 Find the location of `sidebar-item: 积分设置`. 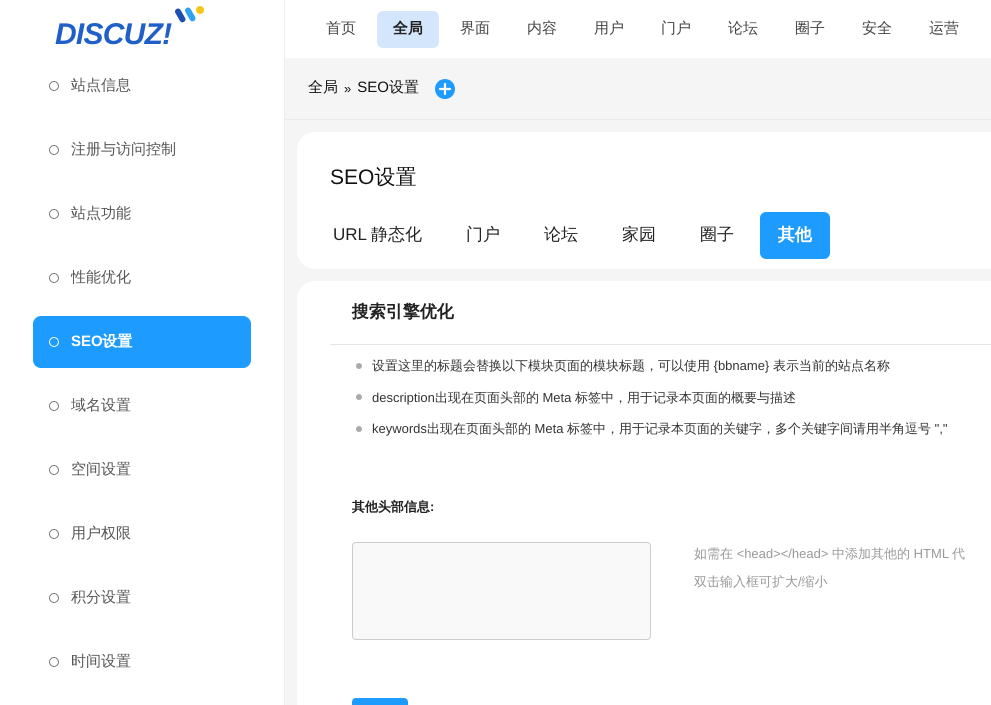

sidebar-item: 积分设置 is located at coordinates (142, 598).